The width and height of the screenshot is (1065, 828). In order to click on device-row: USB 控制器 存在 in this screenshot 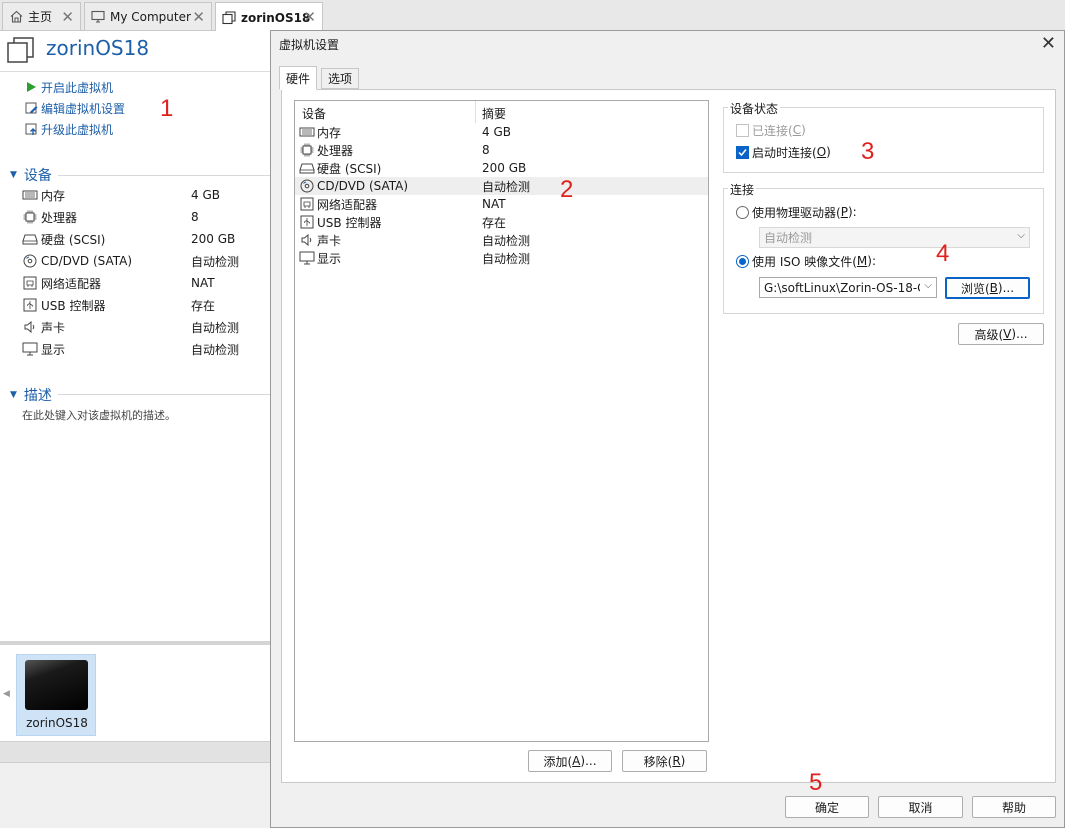, I will do `click(142, 305)`.